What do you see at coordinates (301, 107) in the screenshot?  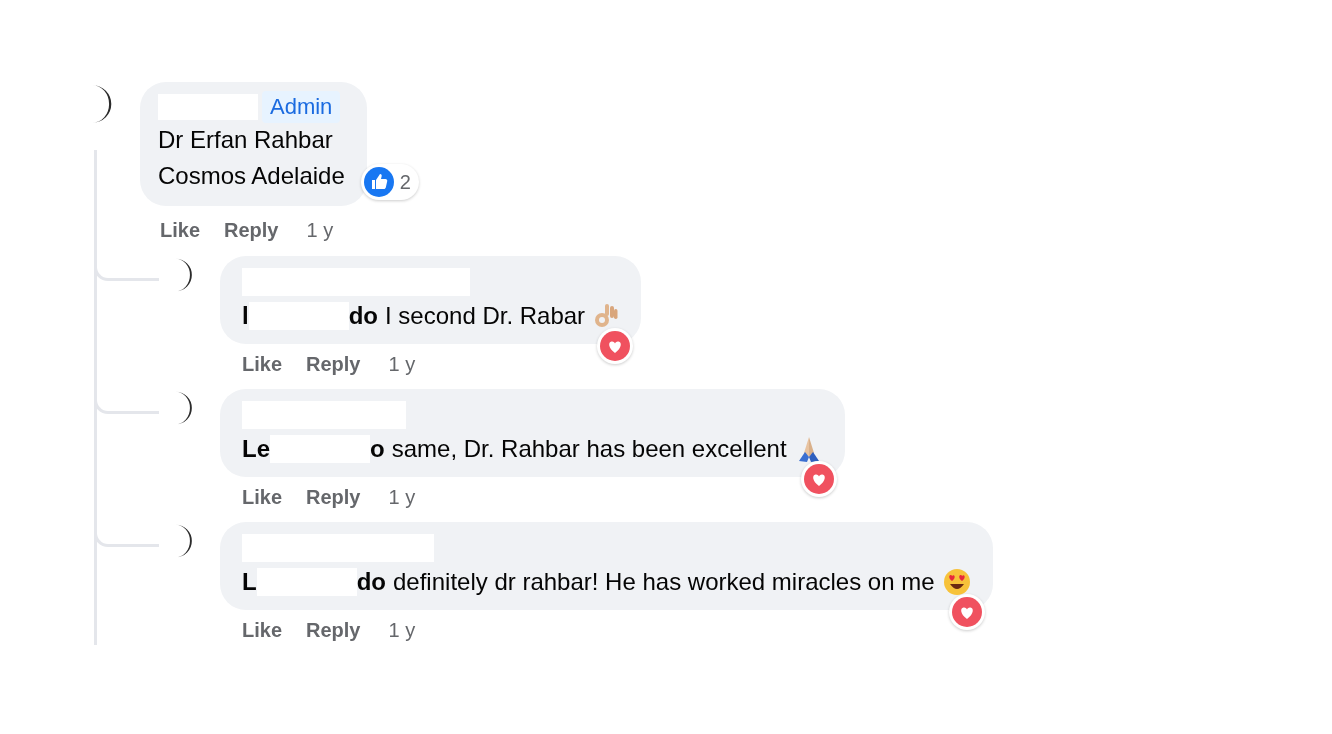 I see `admin-badge: Admin` at bounding box center [301, 107].